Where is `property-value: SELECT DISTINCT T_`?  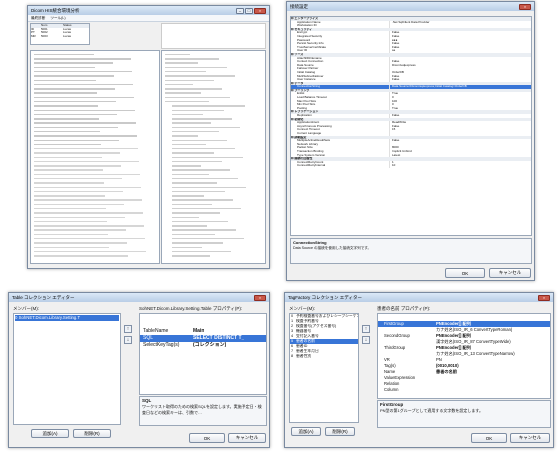 property-value: SELECT DISTINCT T_ is located at coordinates (219, 338).